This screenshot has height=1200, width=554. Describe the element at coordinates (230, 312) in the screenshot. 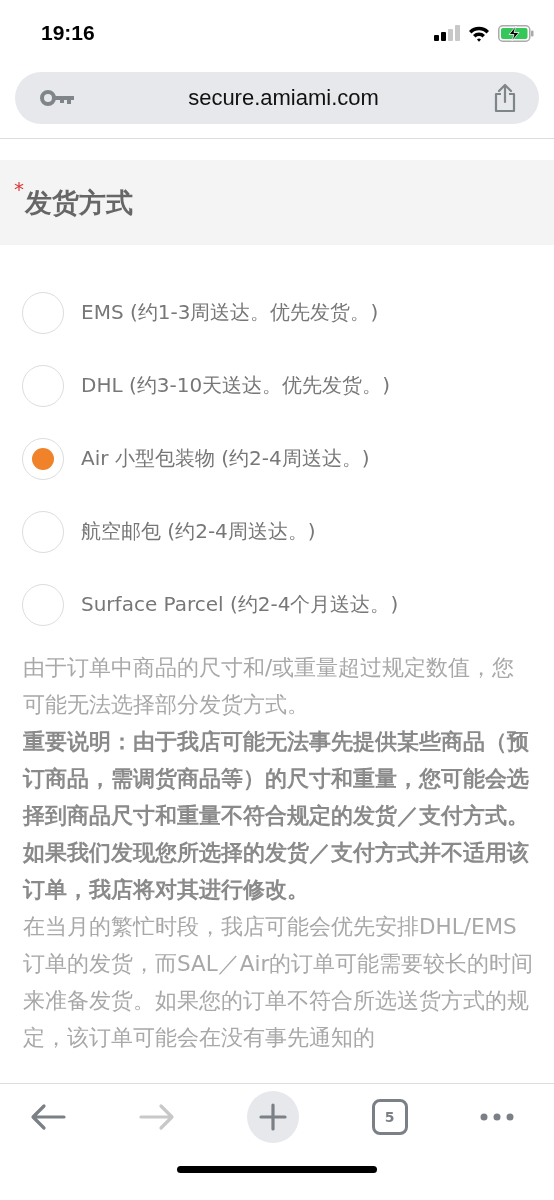

I see `option-label: EMS (约1-3周送达。优先发货。)` at that location.